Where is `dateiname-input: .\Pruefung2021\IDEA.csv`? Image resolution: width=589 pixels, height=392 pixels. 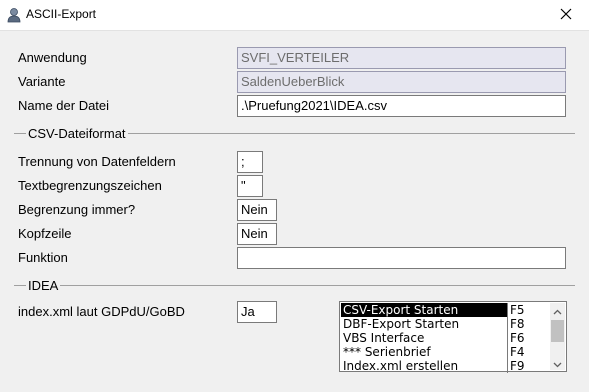 dateiname-input: .\Pruefung2021\IDEA.csv is located at coordinates (401, 106).